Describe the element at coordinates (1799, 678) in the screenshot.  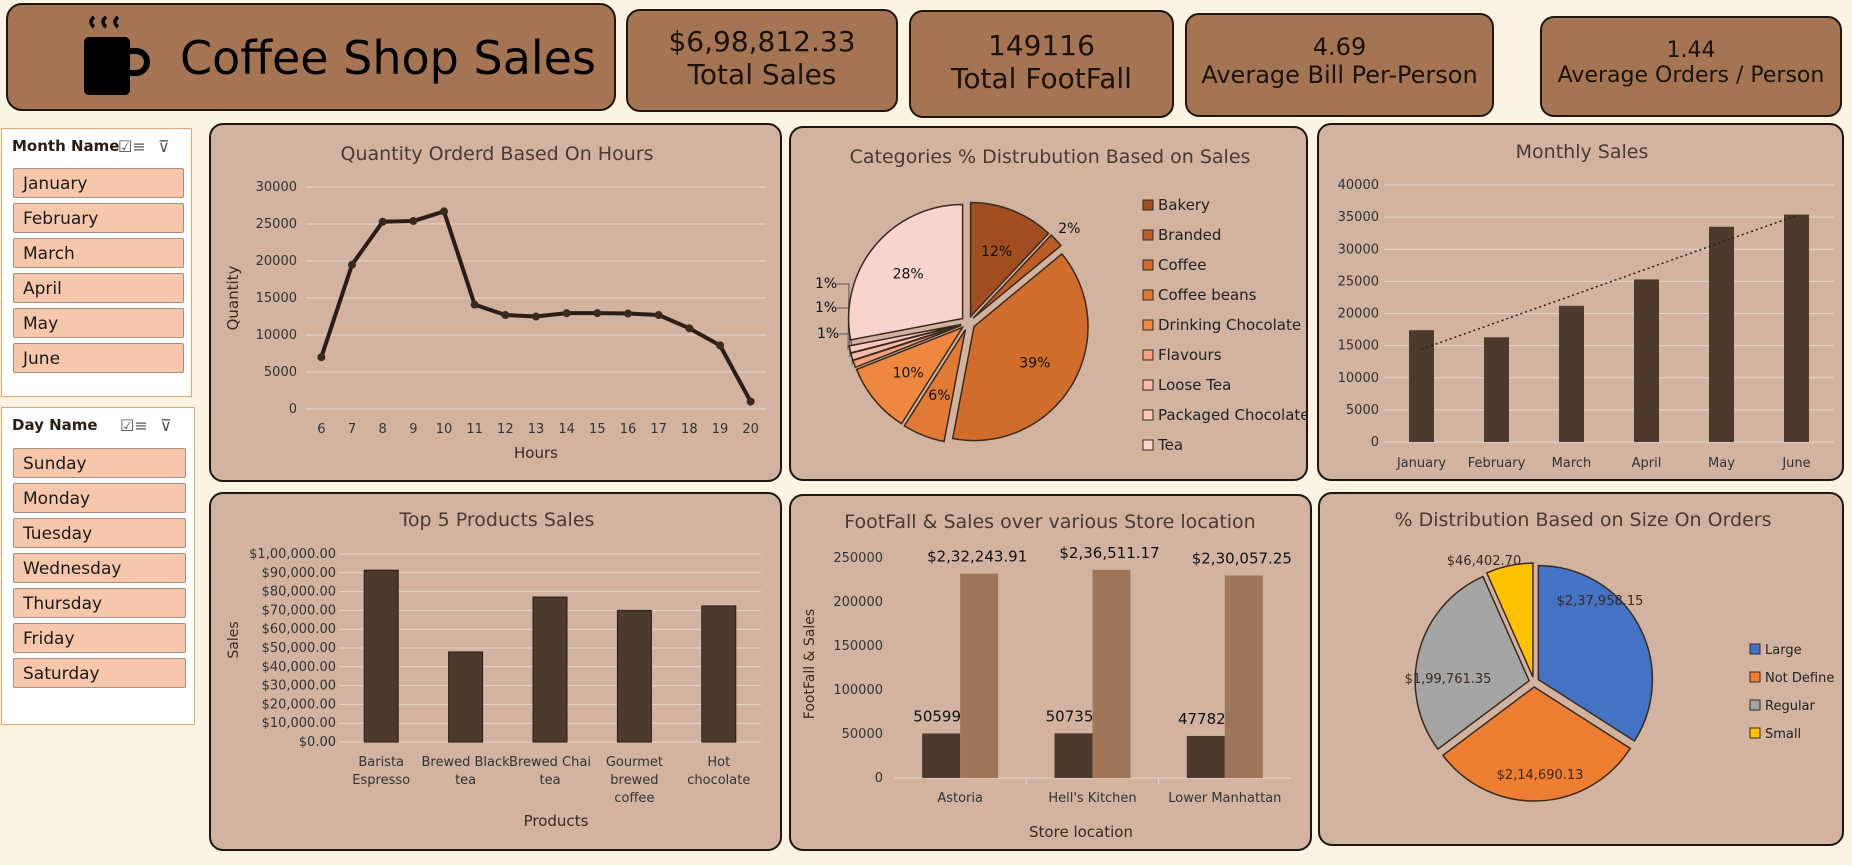
I see `legend-label: Not Define` at that location.